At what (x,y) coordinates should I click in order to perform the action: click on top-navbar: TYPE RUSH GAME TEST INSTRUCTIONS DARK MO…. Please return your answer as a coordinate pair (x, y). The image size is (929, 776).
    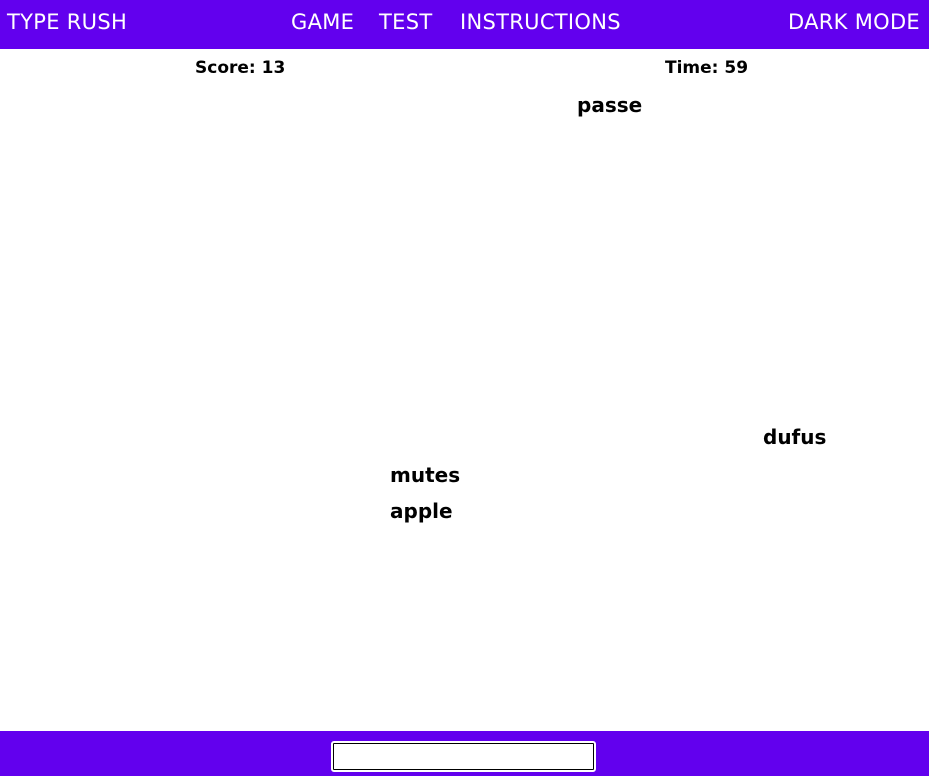
    Looking at the image, I should click on (464, 24).